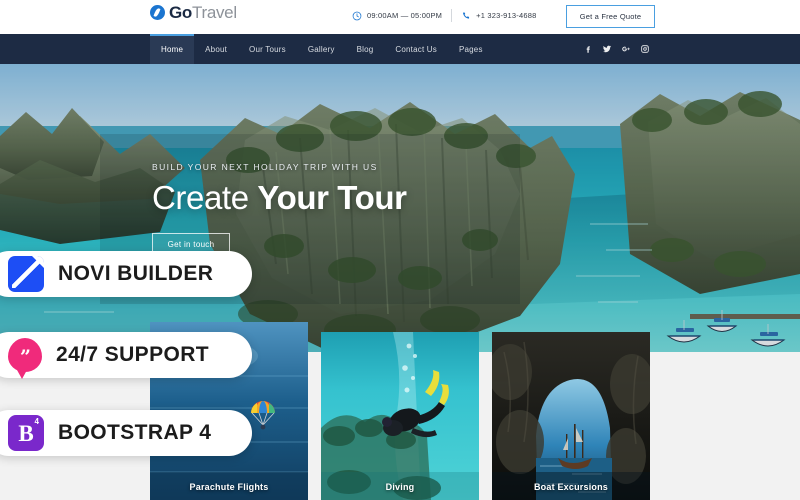 This screenshot has height=500, width=800. Describe the element at coordinates (588, 49) in the screenshot. I see `facebook-icon` at that location.